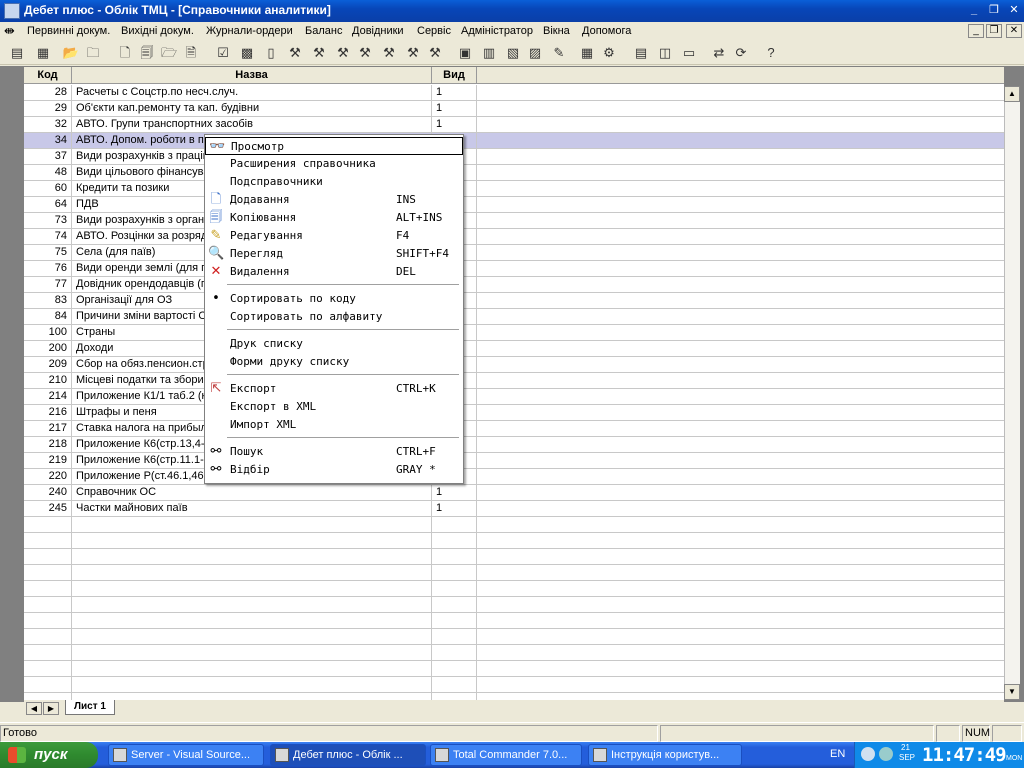  What do you see at coordinates (334, 272) in the screenshot?
I see `menu-item-delete: ✕ Видалення DEL` at bounding box center [334, 272].